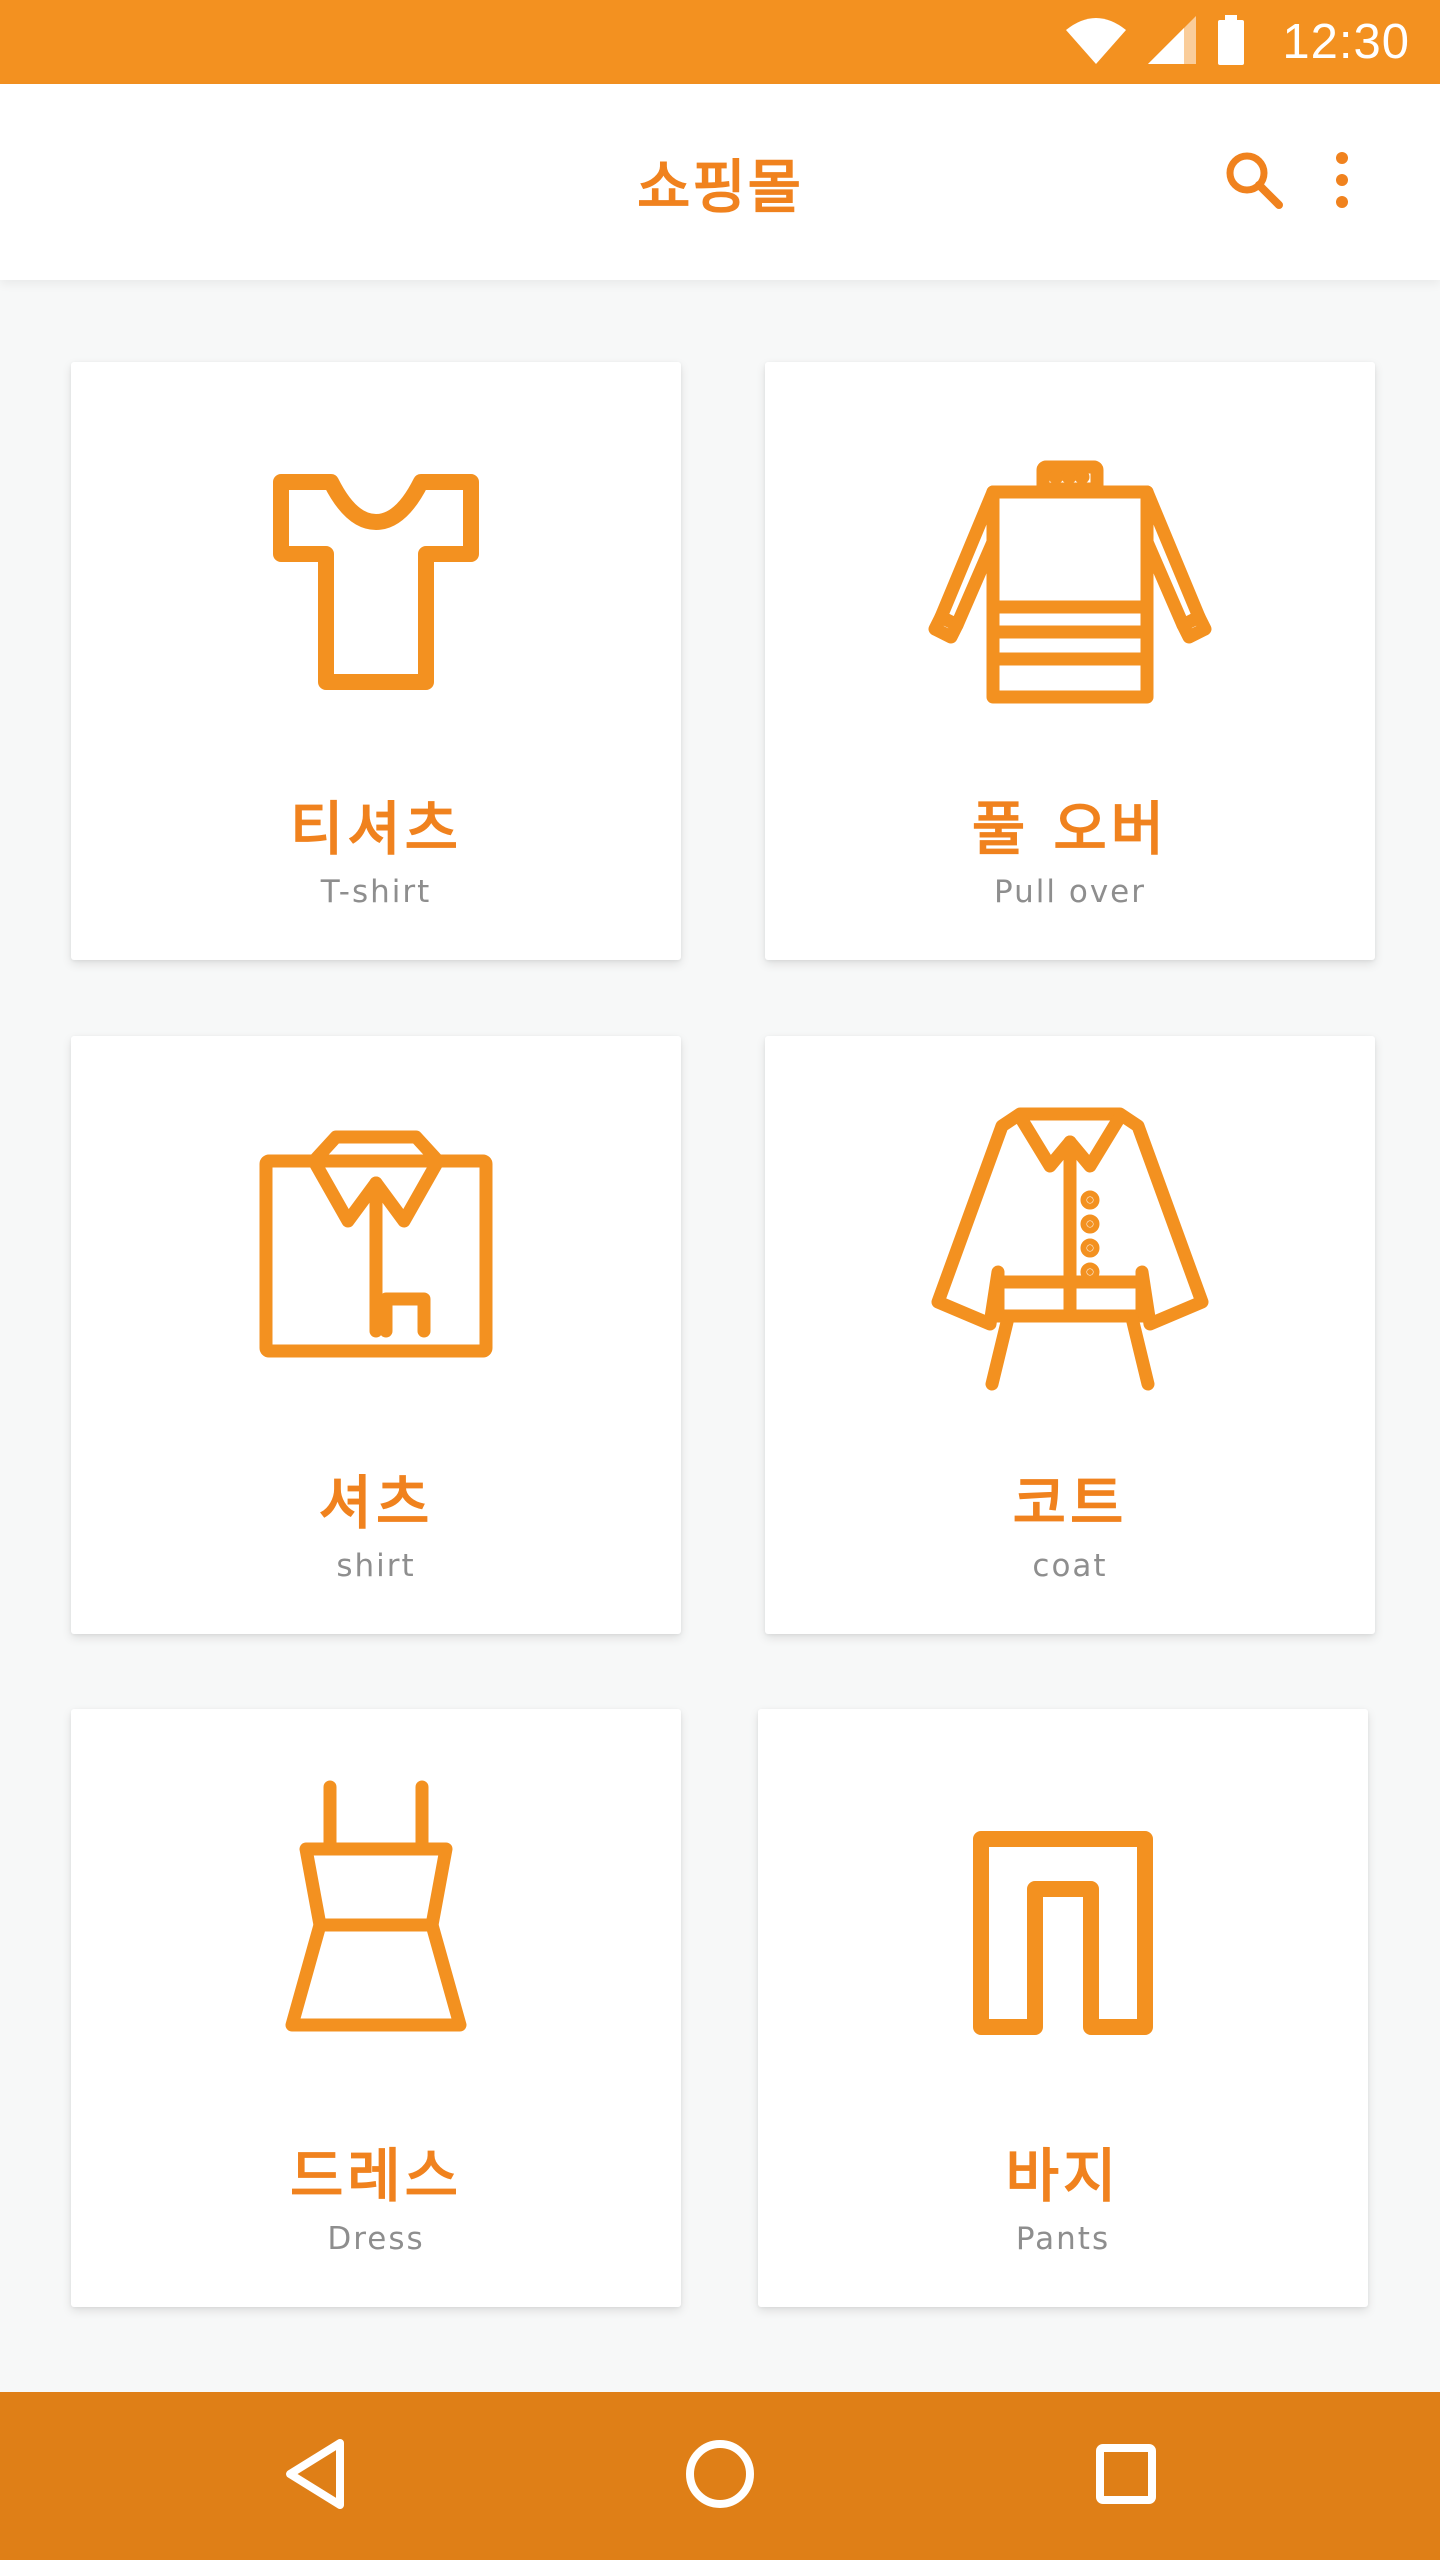 This screenshot has width=1440, height=2560. What do you see at coordinates (1063, 1929) in the screenshot?
I see `pants-icon` at bounding box center [1063, 1929].